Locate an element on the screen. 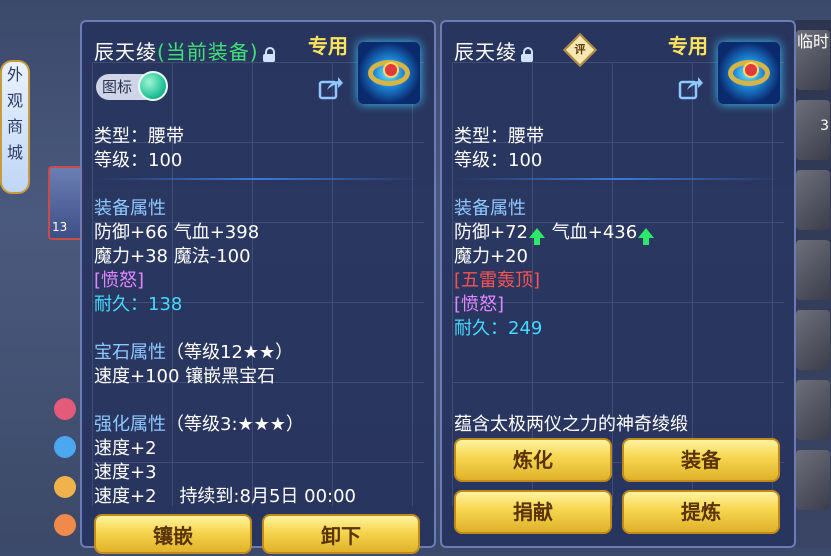 The height and width of the screenshot is (556, 831). enhance-level: （等级3:★★★） is located at coordinates (235, 424).